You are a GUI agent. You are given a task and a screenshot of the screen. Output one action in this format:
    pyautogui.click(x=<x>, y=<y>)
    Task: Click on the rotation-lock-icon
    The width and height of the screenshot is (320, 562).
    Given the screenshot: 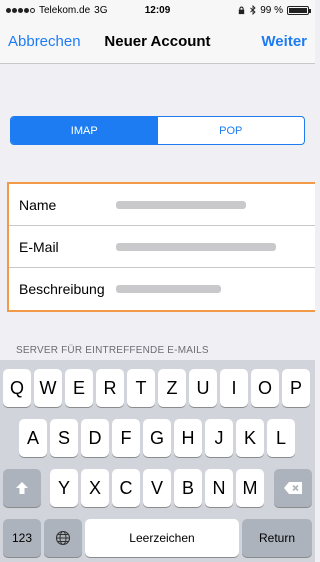 What is the action you would take?
    pyautogui.click(x=242, y=10)
    